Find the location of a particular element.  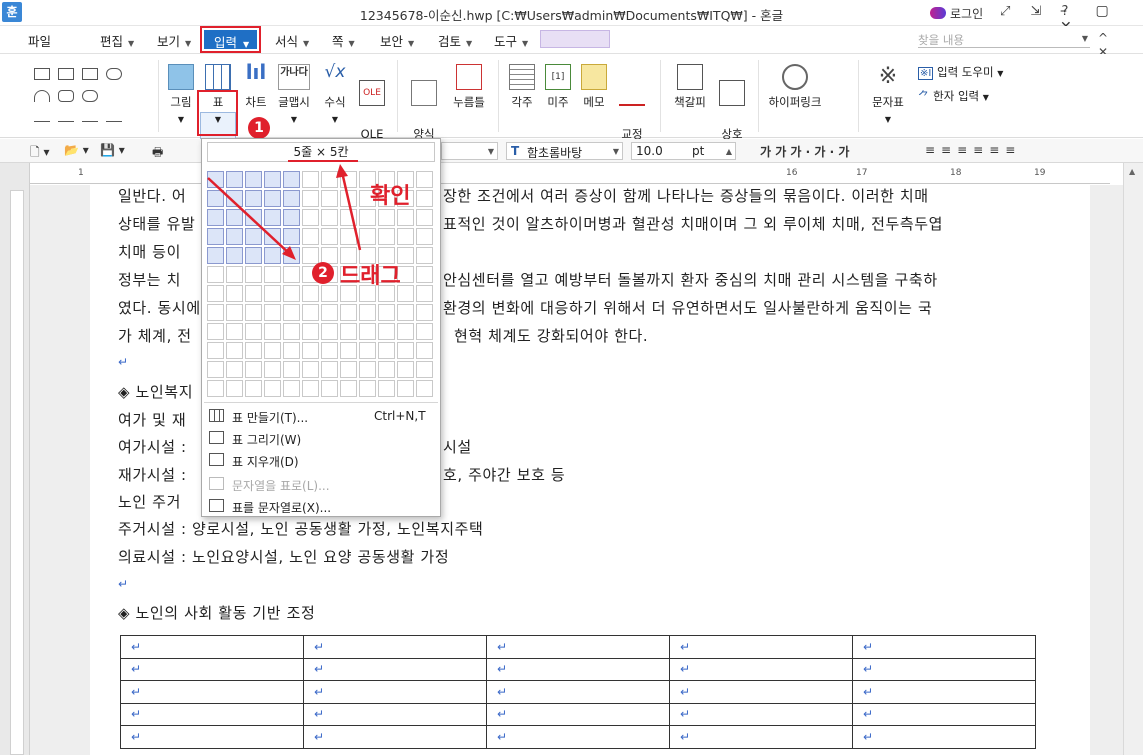

menu-insert-highlight: 입력 ▼ is located at coordinates (230, 39).